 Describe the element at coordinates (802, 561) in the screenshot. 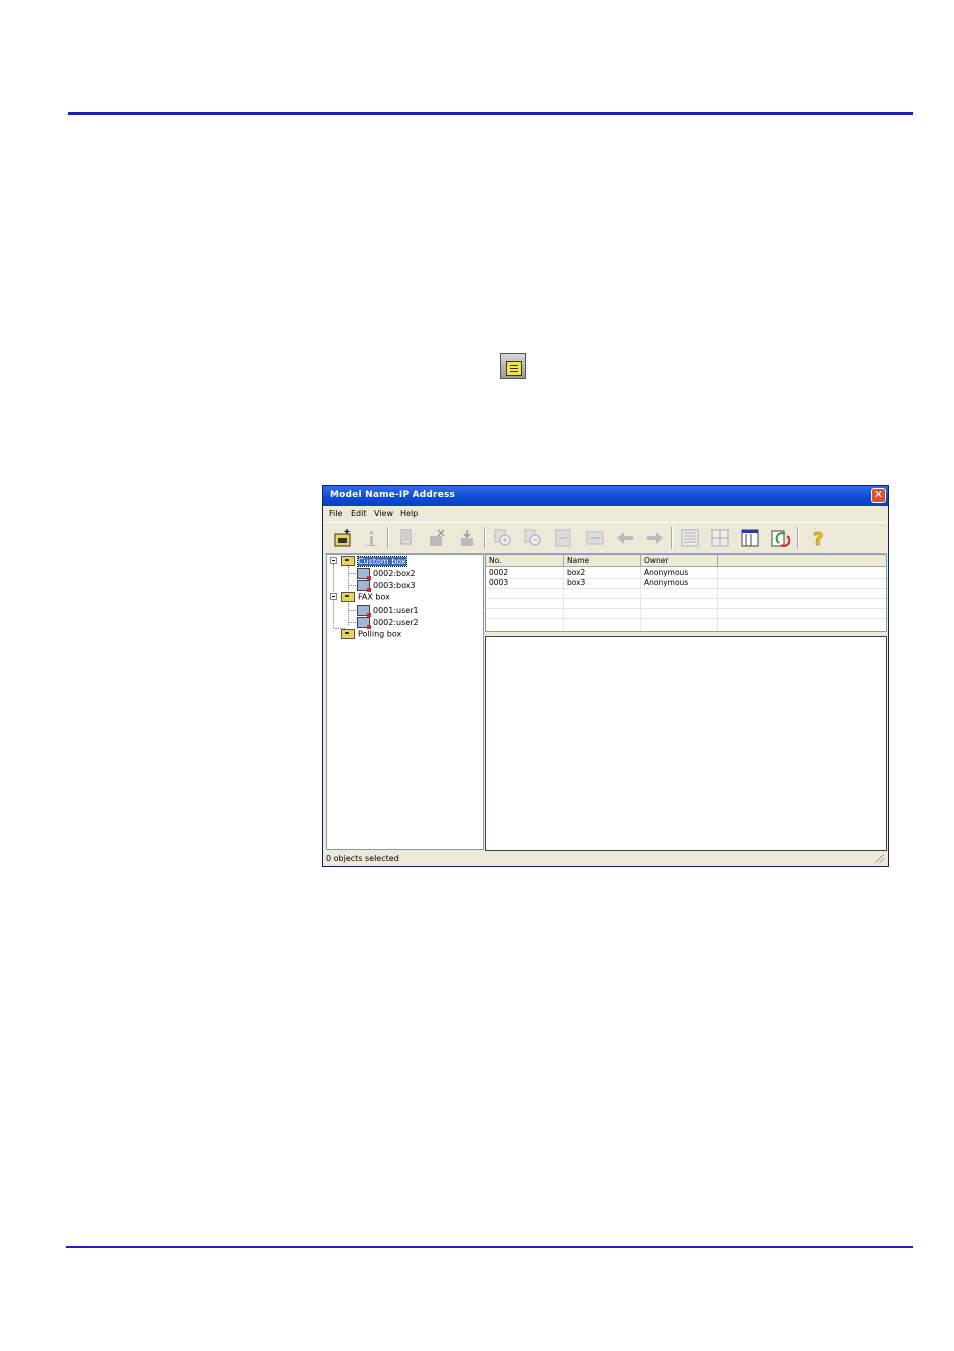

I see `column-header-blank` at that location.